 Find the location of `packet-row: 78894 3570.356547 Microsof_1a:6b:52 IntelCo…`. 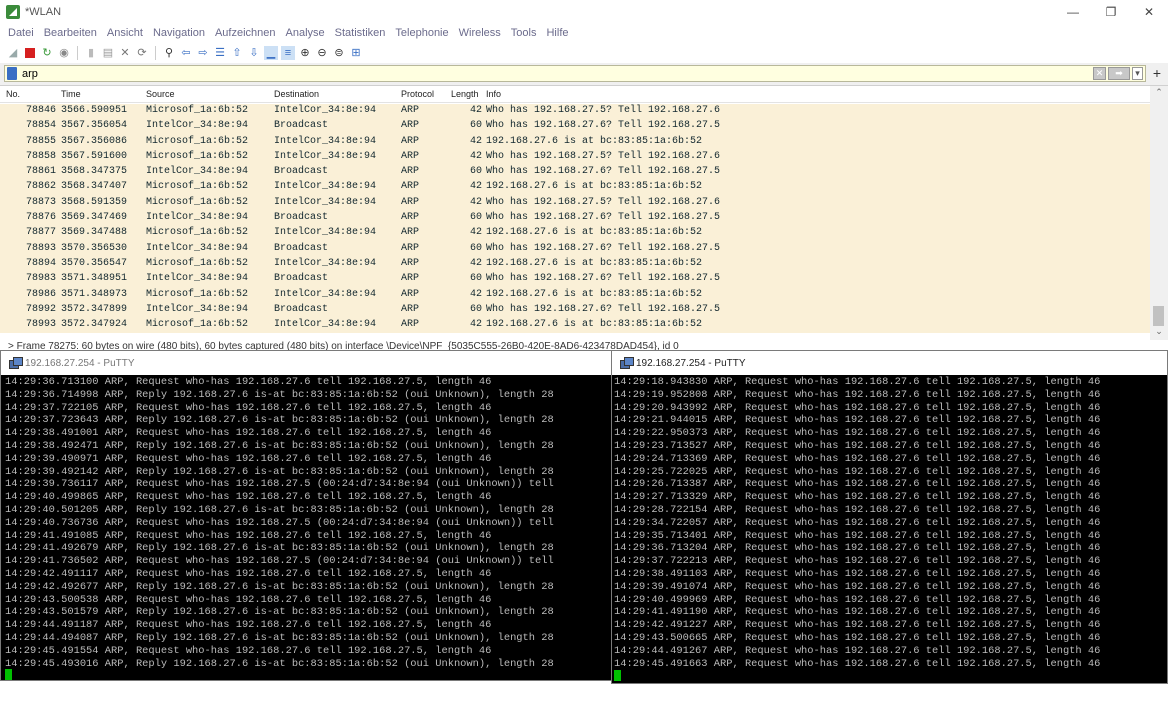

packet-row: 78894 3570.356547 Microsof_1a:6b:52 IntelCo… is located at coordinates (575, 264).